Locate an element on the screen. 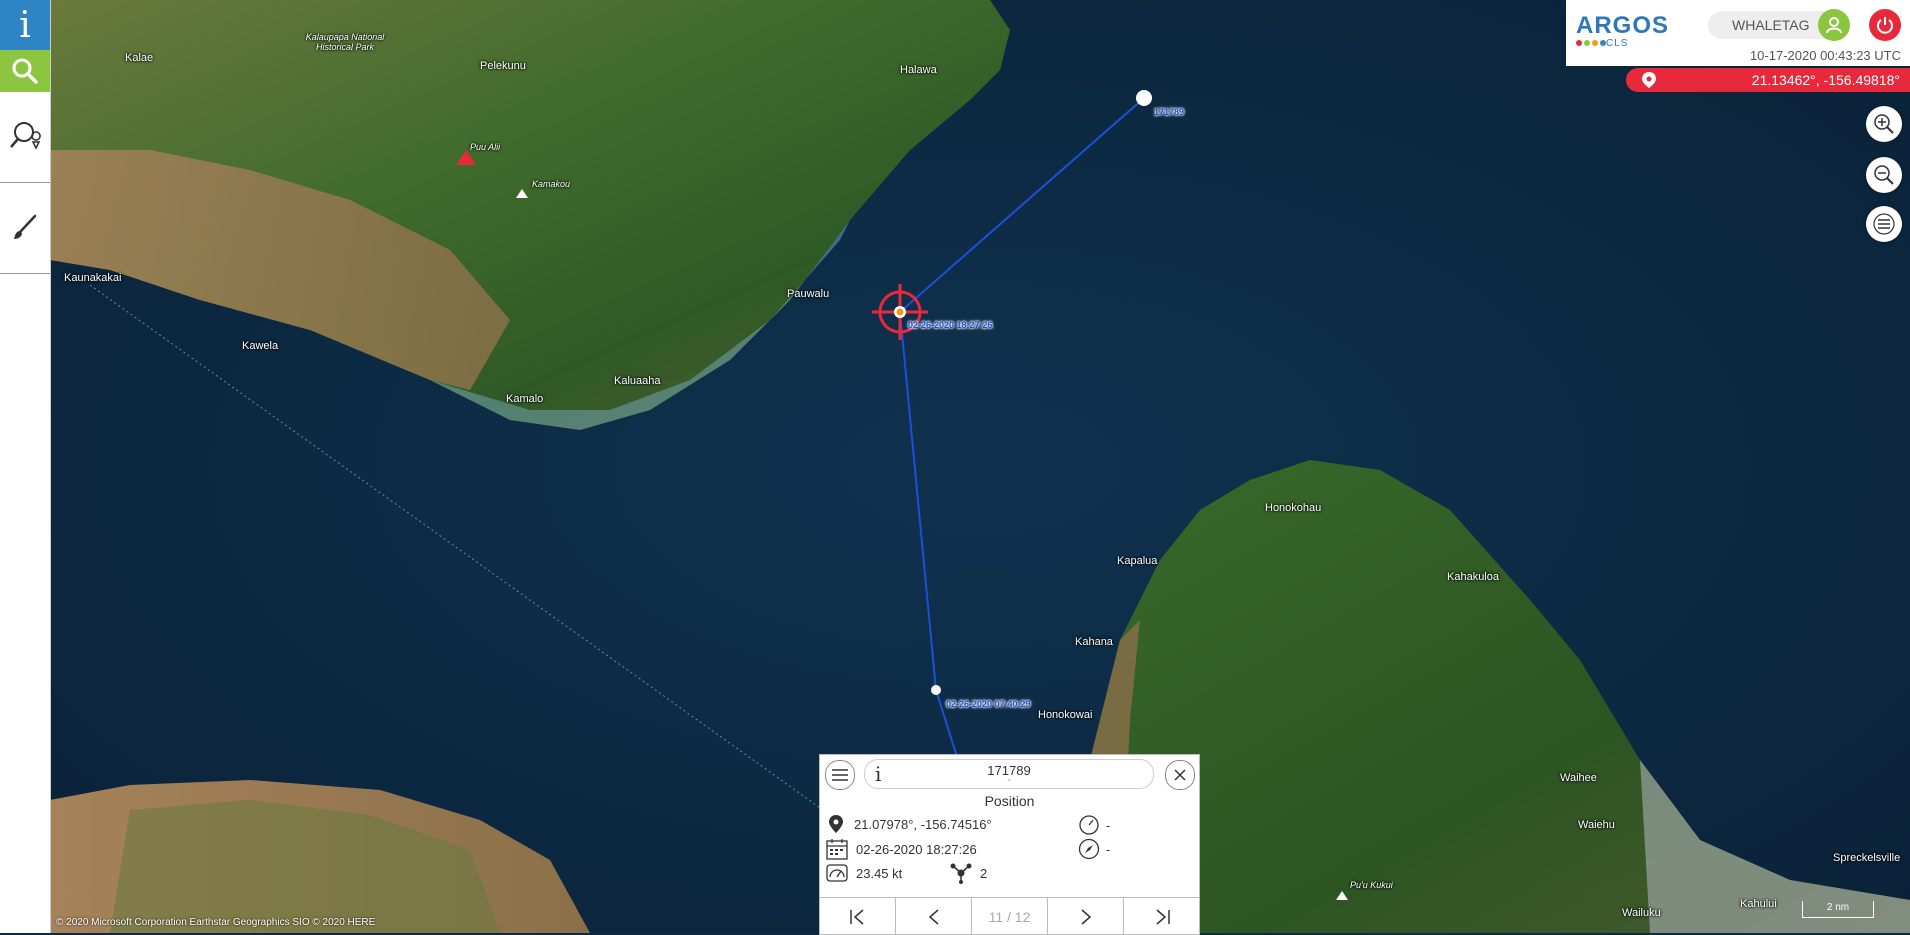 The height and width of the screenshot is (935, 1910). calendar-icon is located at coordinates (837, 849).